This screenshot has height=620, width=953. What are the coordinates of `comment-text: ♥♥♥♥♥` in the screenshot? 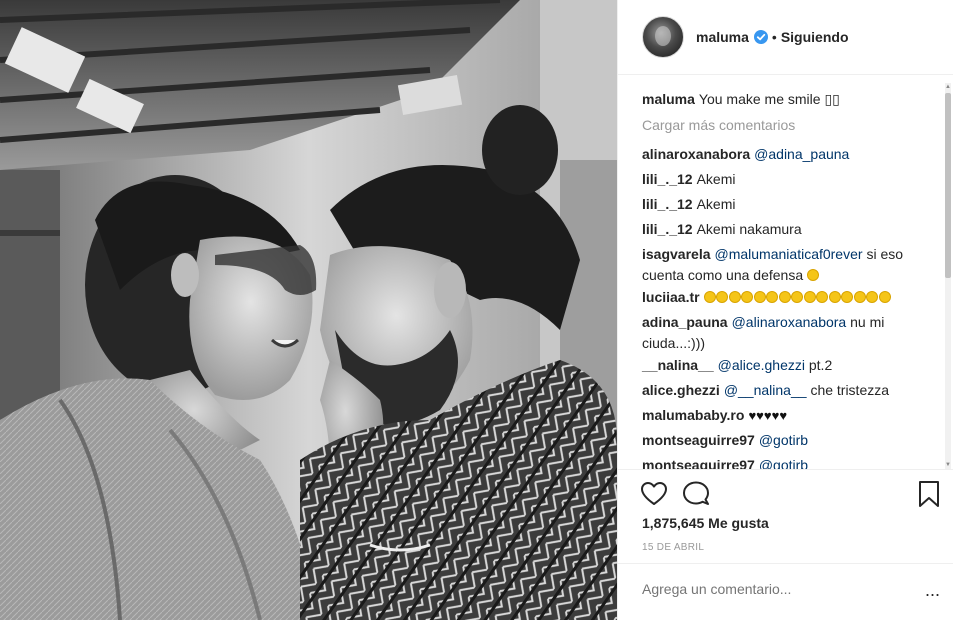 It's located at (768, 415).